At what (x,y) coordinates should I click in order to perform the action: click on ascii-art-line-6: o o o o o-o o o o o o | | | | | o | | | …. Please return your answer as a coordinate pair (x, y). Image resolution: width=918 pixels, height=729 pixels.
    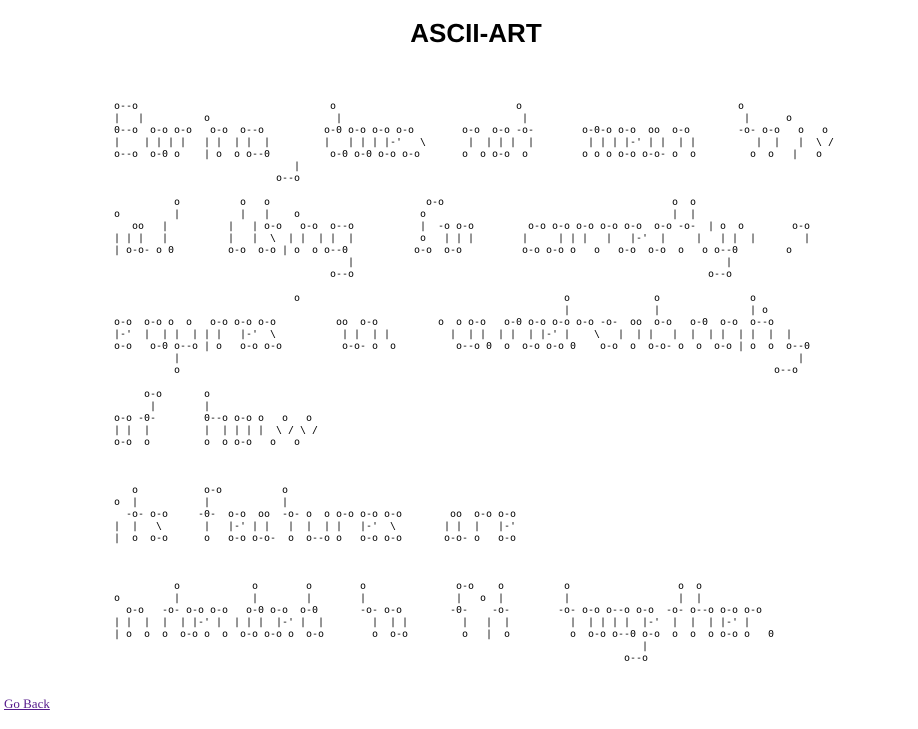
    Looking at the image, I should click on (444, 622).